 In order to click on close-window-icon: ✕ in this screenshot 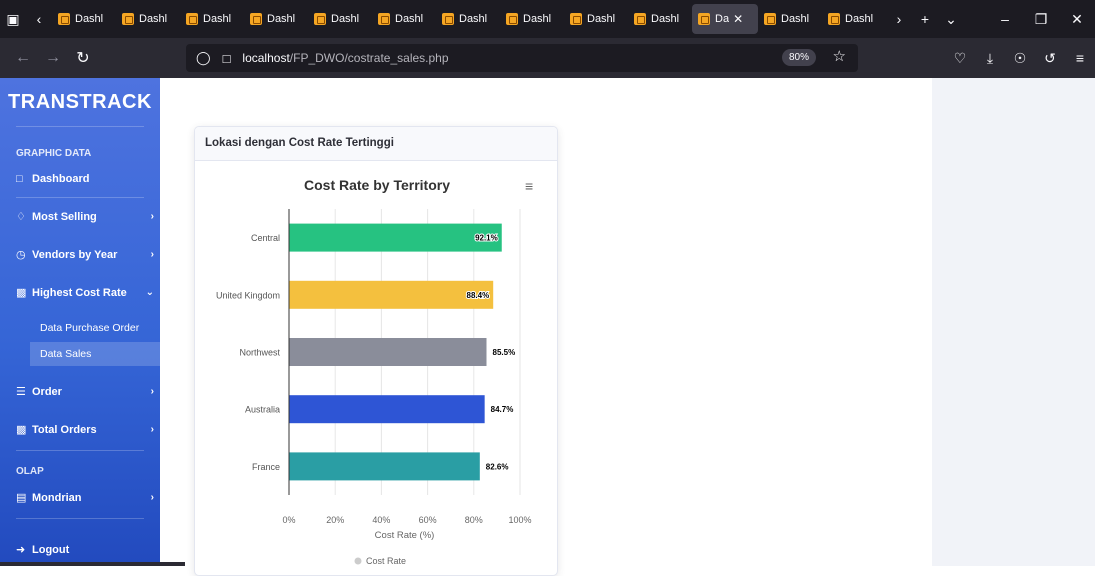, I will do `click(1077, 19)`.